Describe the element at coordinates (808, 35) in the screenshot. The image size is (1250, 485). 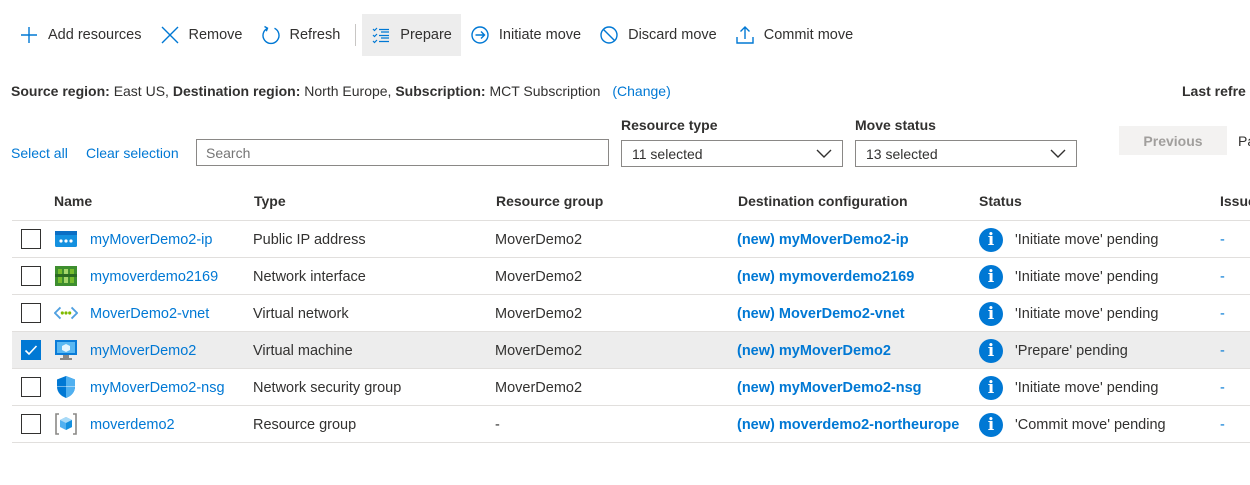
I see `commit-move-label: Commit move` at that location.